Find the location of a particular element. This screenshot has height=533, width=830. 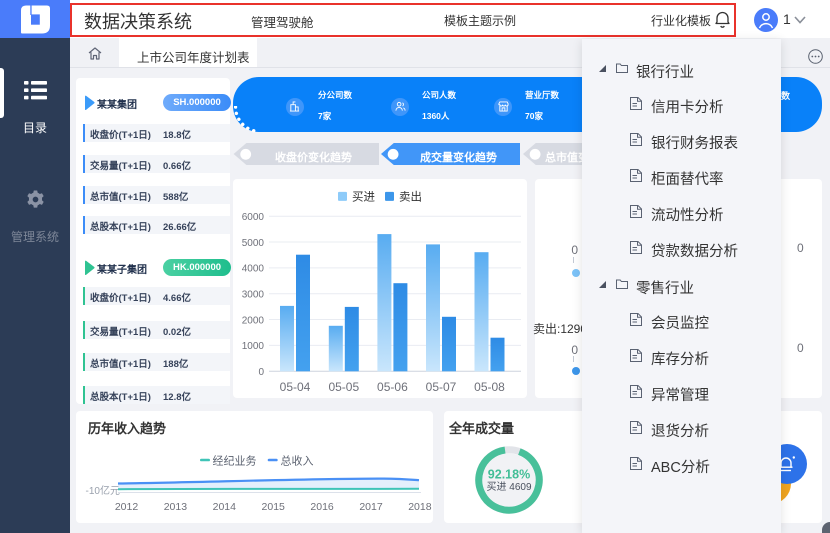

svg-text: 92.18% is located at coordinates (509, 475).